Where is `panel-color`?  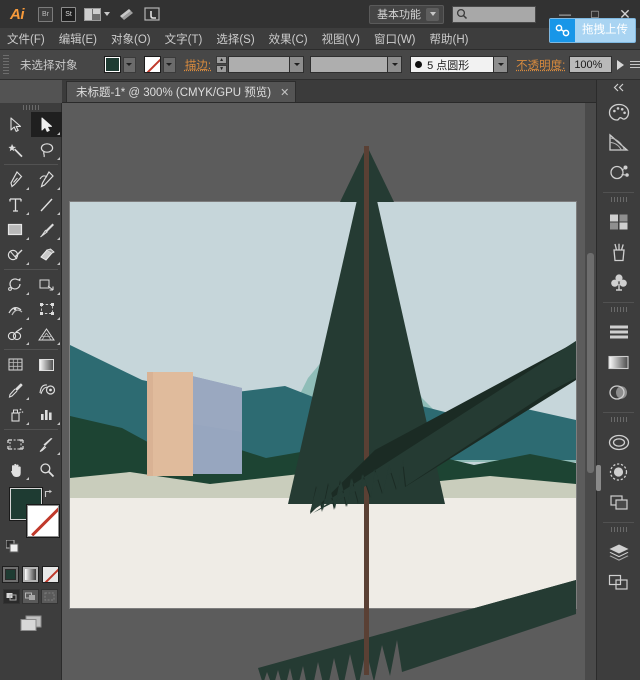 panel-color is located at coordinates (618, 112).